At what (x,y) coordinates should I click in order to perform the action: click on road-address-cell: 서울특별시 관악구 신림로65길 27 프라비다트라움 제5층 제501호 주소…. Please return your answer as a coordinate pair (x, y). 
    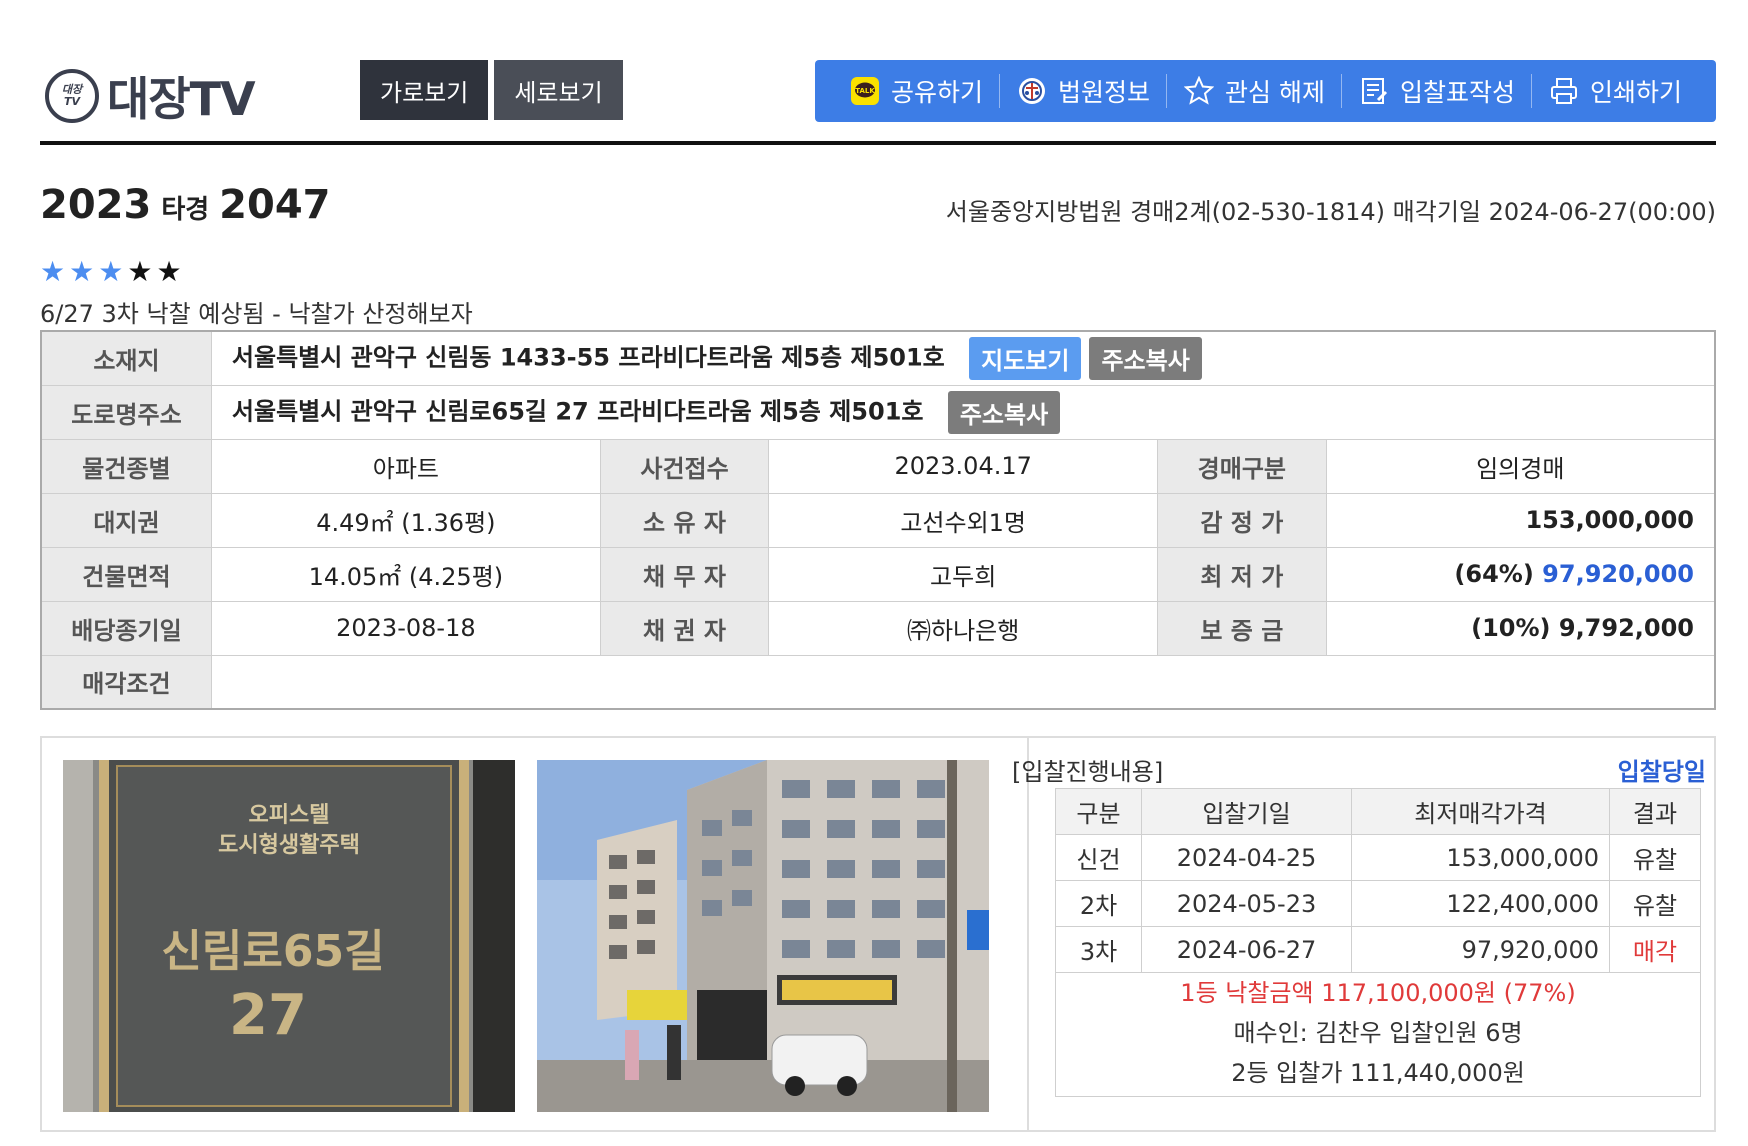
    Looking at the image, I should click on (963, 412).